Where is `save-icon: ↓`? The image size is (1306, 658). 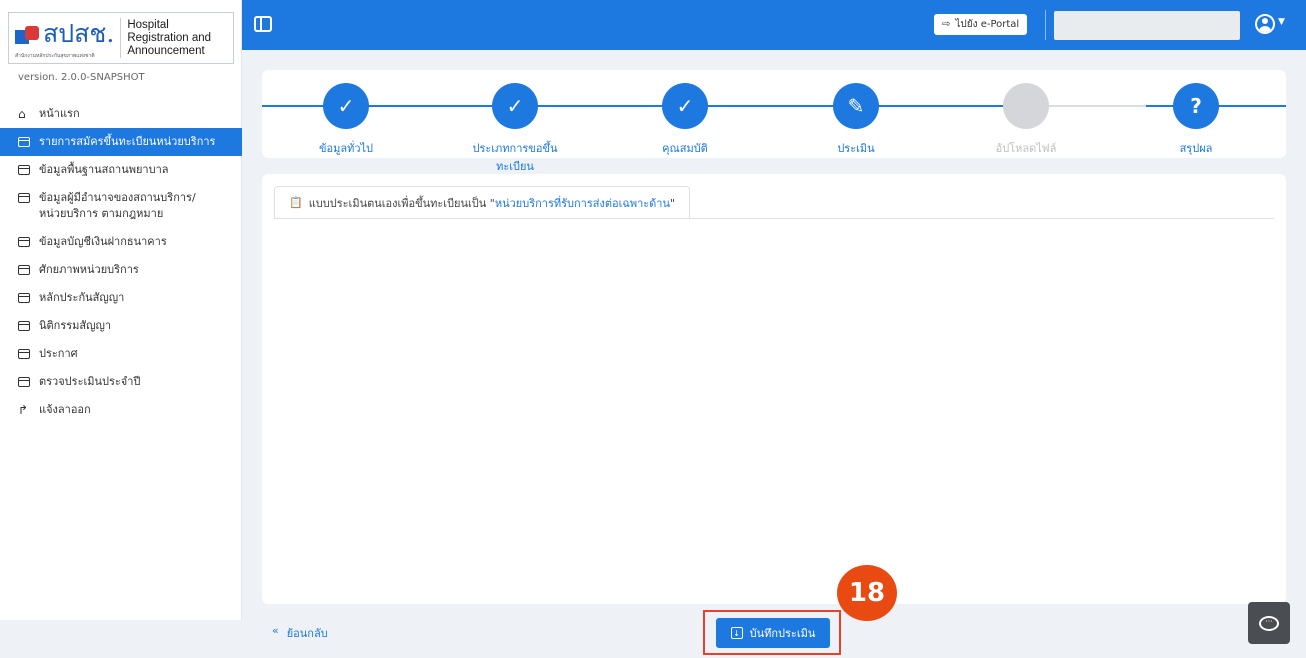 save-icon: ↓ is located at coordinates (736, 633).